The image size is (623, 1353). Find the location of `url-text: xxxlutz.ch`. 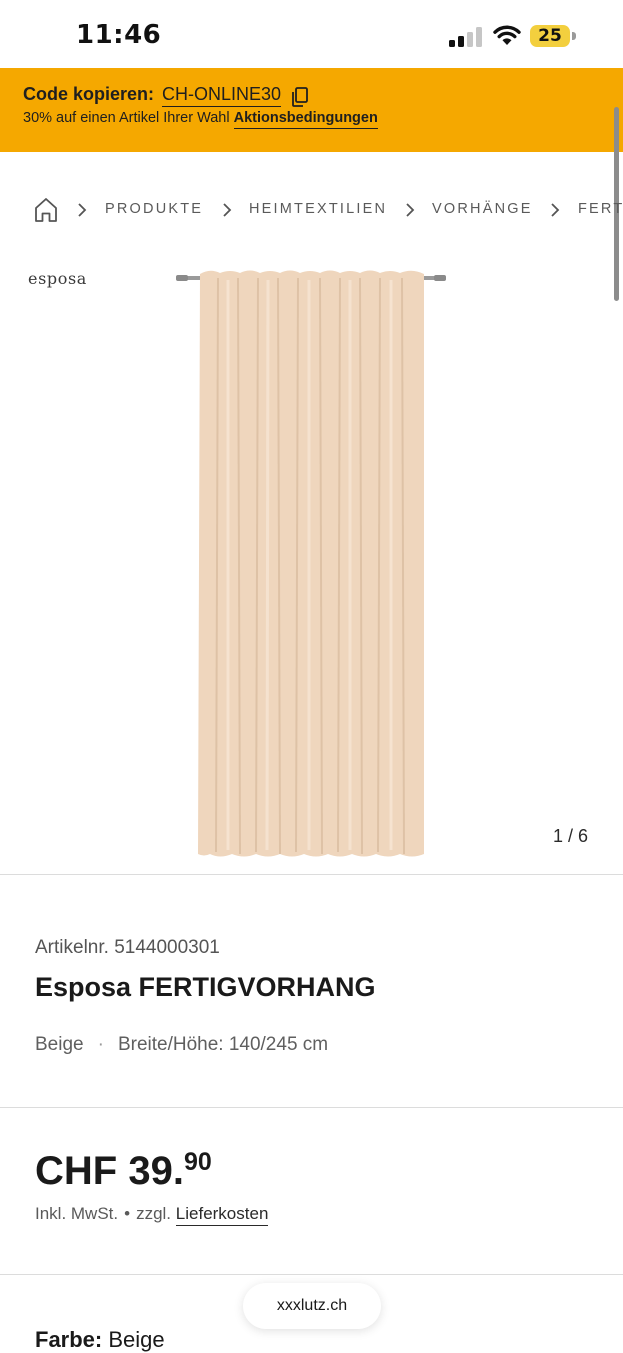

url-text: xxxlutz.ch is located at coordinates (312, 1305).